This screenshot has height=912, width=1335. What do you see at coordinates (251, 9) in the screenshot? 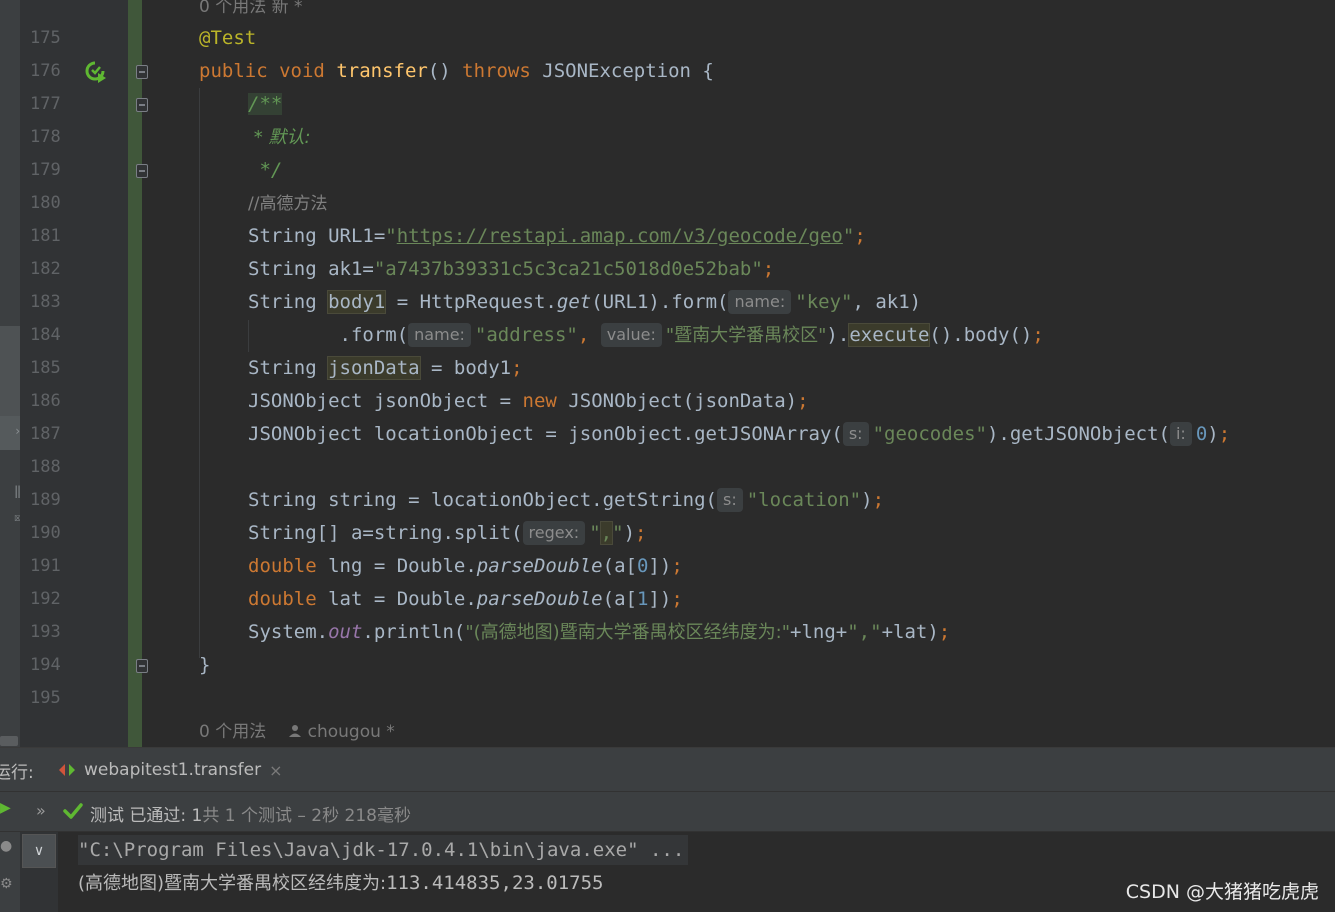
I see `usage-hint: 0 个用法 新 *` at bounding box center [251, 9].